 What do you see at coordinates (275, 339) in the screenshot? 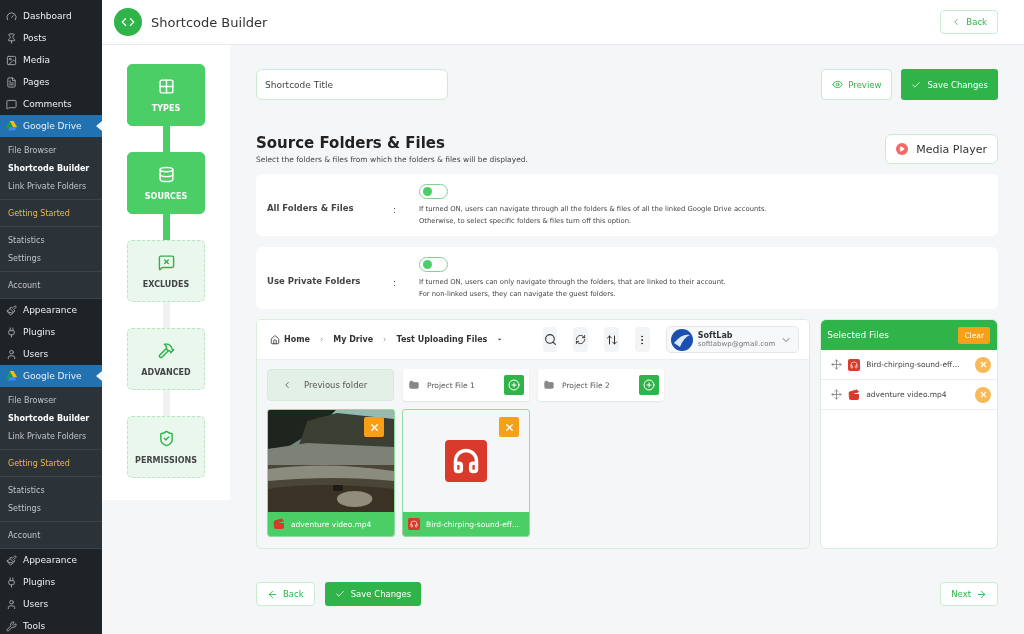
I see `home-icon` at bounding box center [275, 339].